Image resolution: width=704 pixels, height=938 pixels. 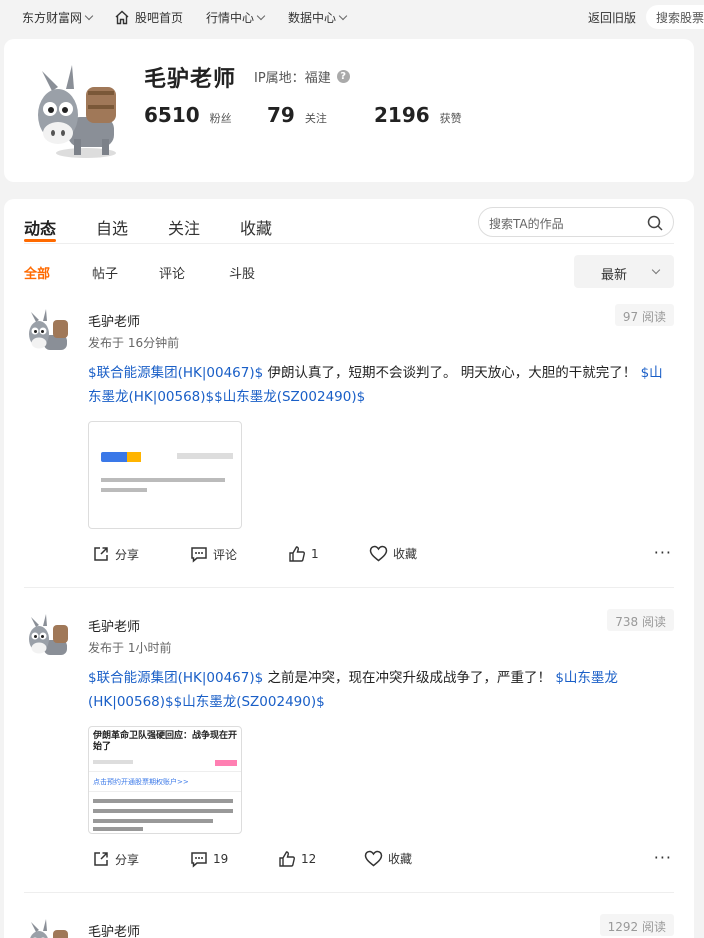 What do you see at coordinates (297, 115) in the screenshot?
I see `follow-stat: 79 关注` at bounding box center [297, 115].